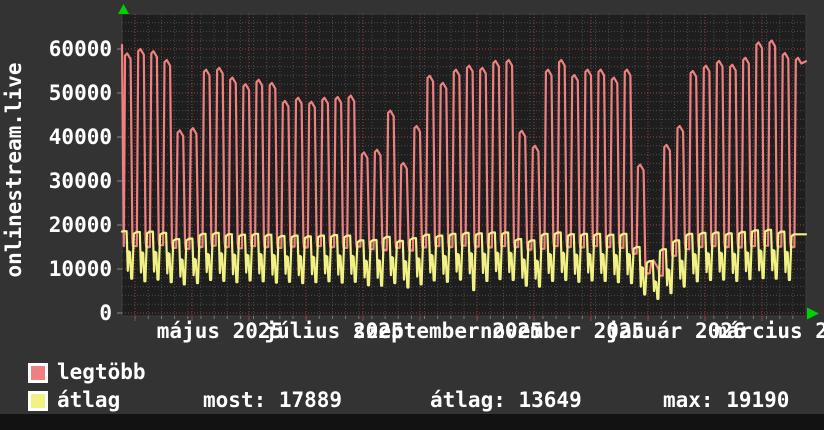 Image resolution: width=824 pixels, height=430 pixels. I want to click on legend-label-legtobb: legtöbb, so click(101, 372).